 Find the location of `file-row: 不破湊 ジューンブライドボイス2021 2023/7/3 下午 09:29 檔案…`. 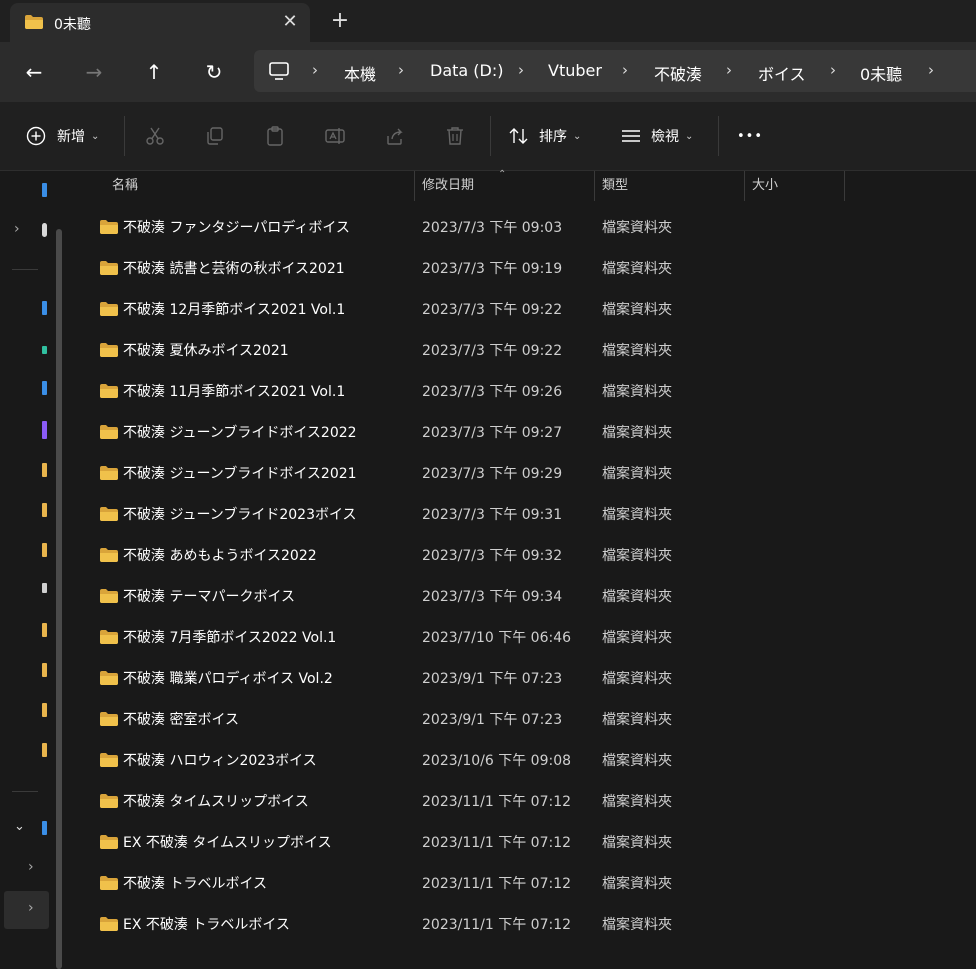

file-row: 不破湊 ジューンブライドボイス2021 2023/7/3 下午 09:29 檔案… is located at coordinates (522, 472).